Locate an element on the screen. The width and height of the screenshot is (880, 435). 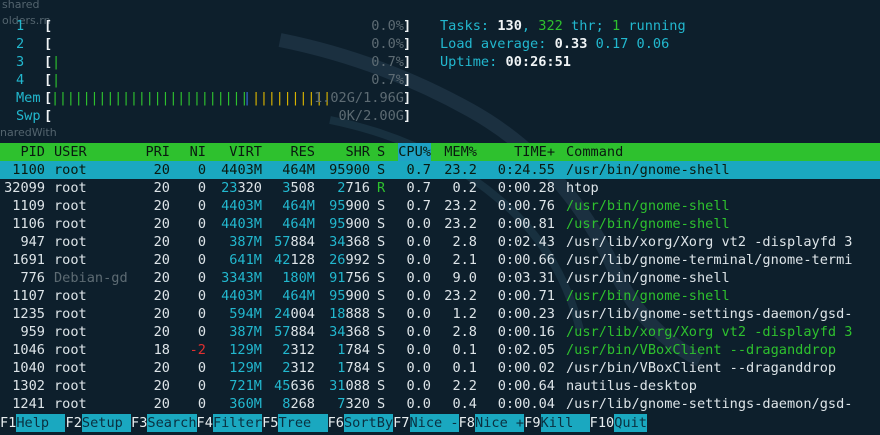
fkey-f1: F1 is located at coordinates (8, 423).